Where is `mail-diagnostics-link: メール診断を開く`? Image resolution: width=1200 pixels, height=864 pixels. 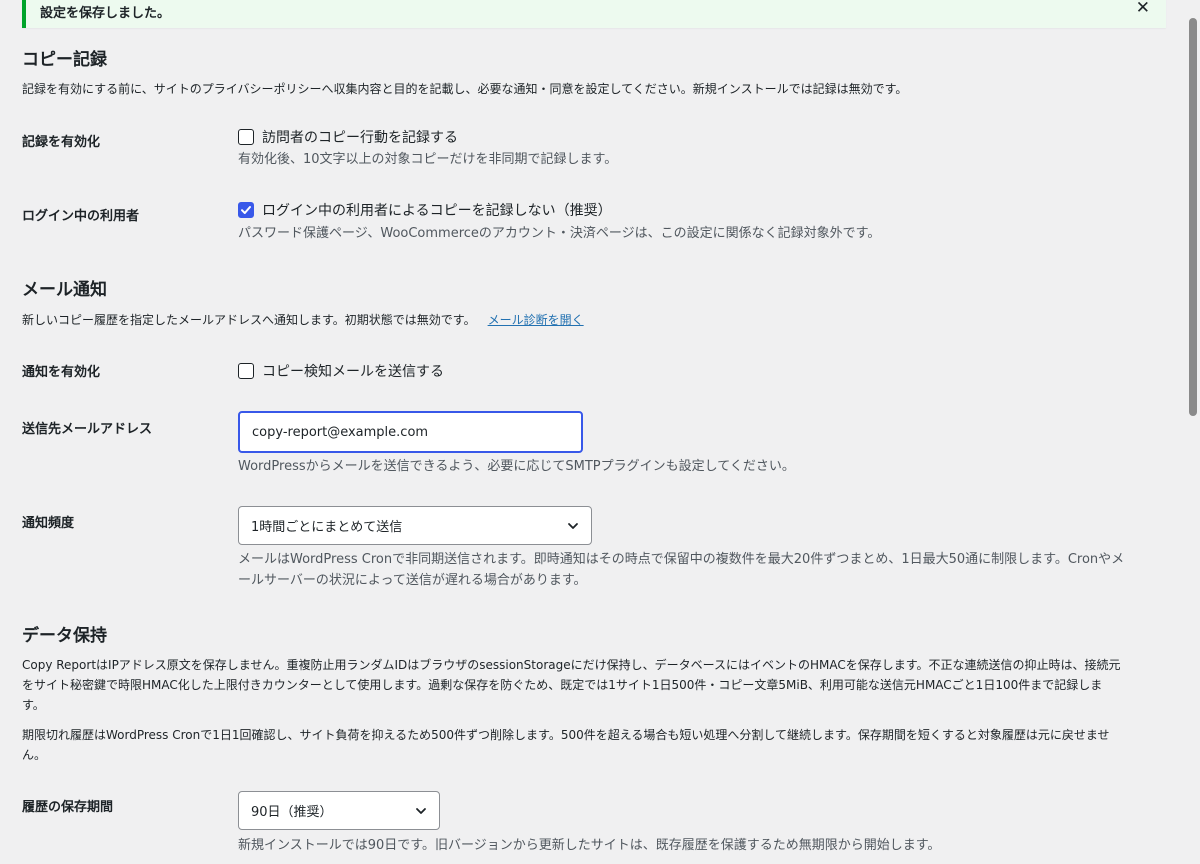 mail-diagnostics-link: メール診断を開く is located at coordinates (536, 320).